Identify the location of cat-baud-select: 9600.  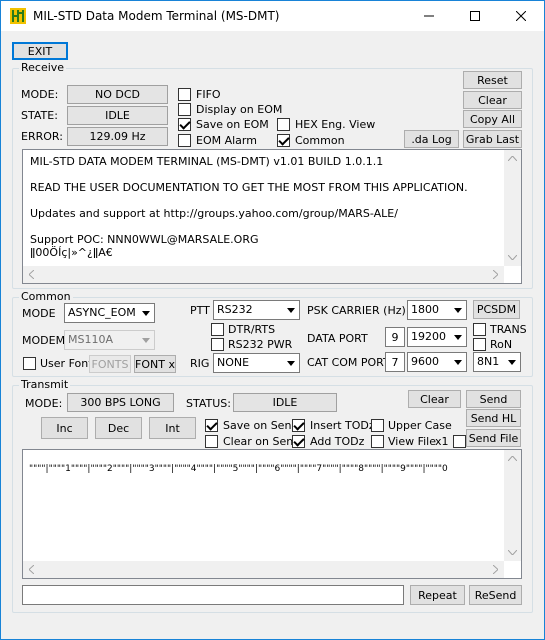
(437, 362).